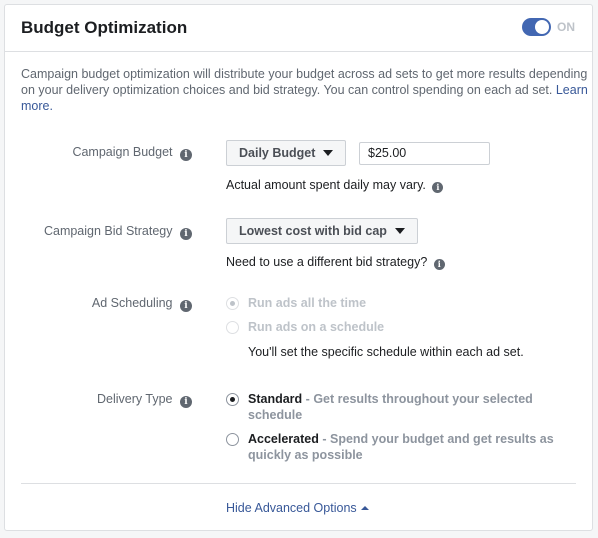 Image resolution: width=598 pixels, height=538 pixels. What do you see at coordinates (298, 28) in the screenshot?
I see `panel-header: Budget Optimization ON` at bounding box center [298, 28].